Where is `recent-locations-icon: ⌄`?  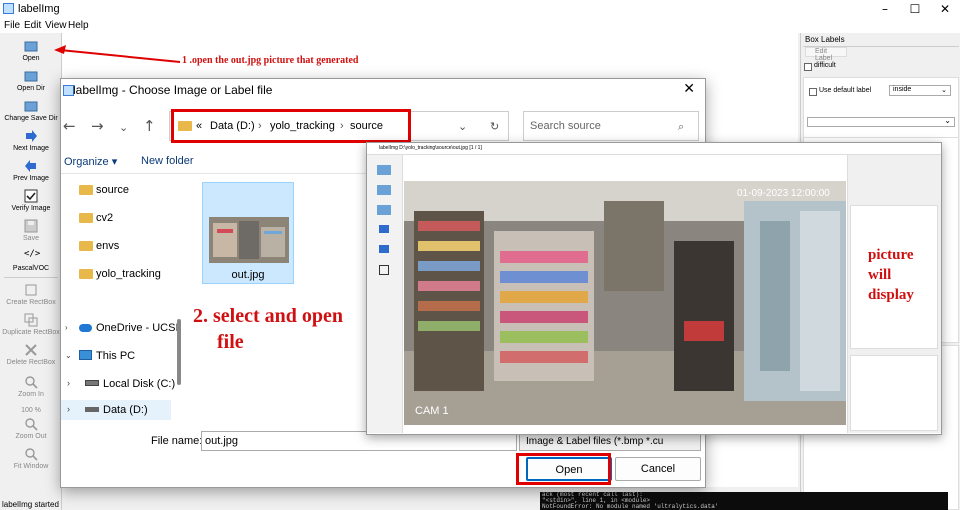
recent-locations-icon: ⌄ is located at coordinates (123, 127).